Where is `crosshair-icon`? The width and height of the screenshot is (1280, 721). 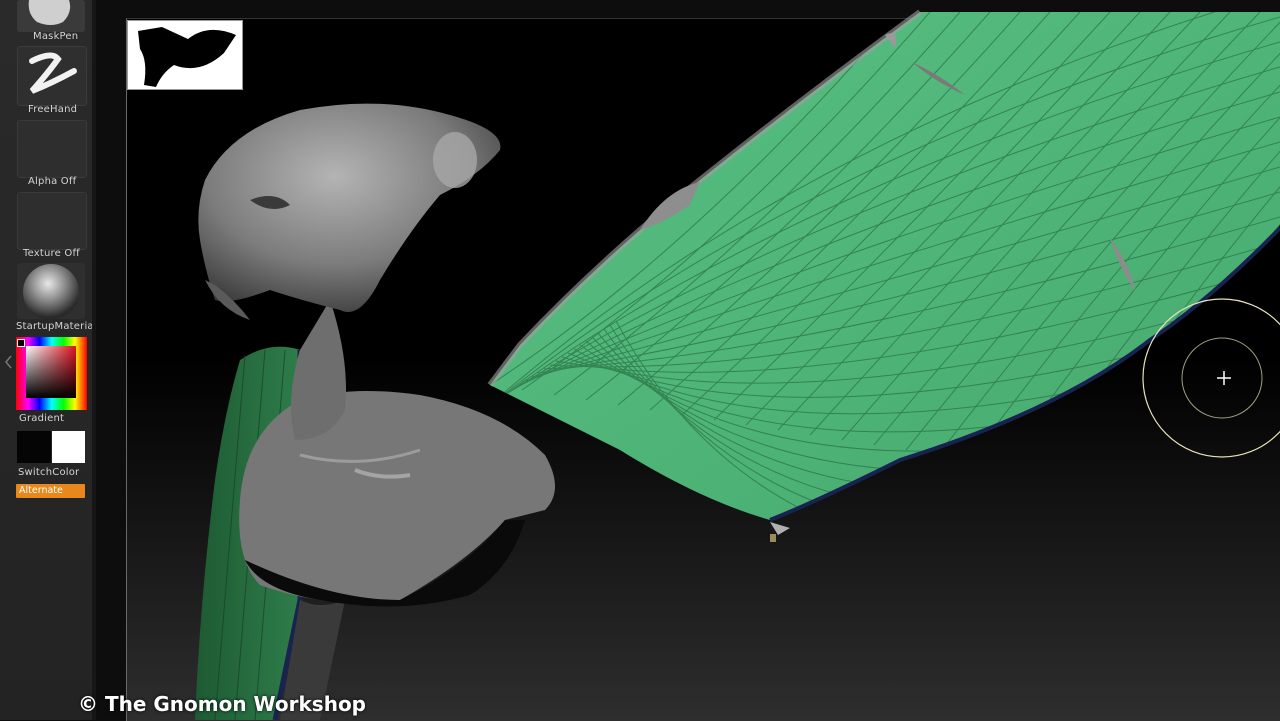 crosshair-icon is located at coordinates (1224, 378).